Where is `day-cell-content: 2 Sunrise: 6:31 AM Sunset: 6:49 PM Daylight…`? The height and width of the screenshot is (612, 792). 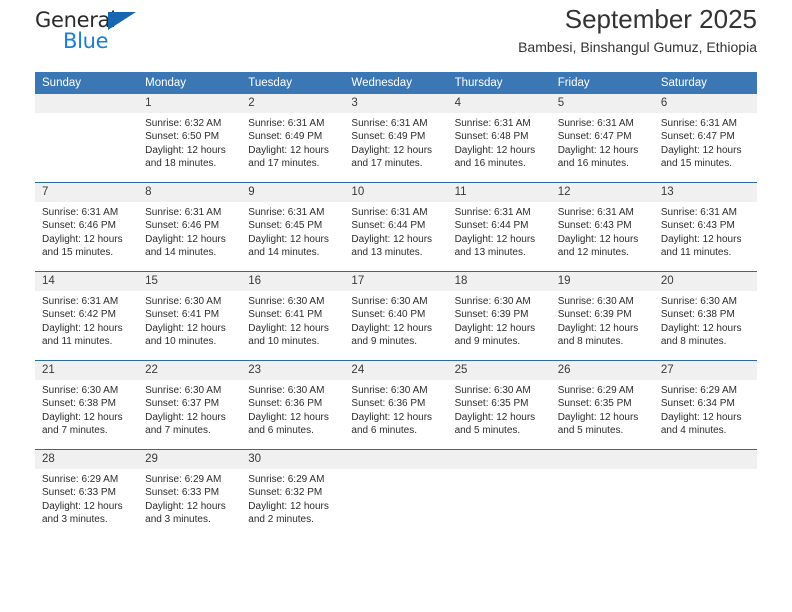 day-cell-content: 2 Sunrise: 6:31 AM Sunset: 6:49 PM Daylight… is located at coordinates (293, 138).